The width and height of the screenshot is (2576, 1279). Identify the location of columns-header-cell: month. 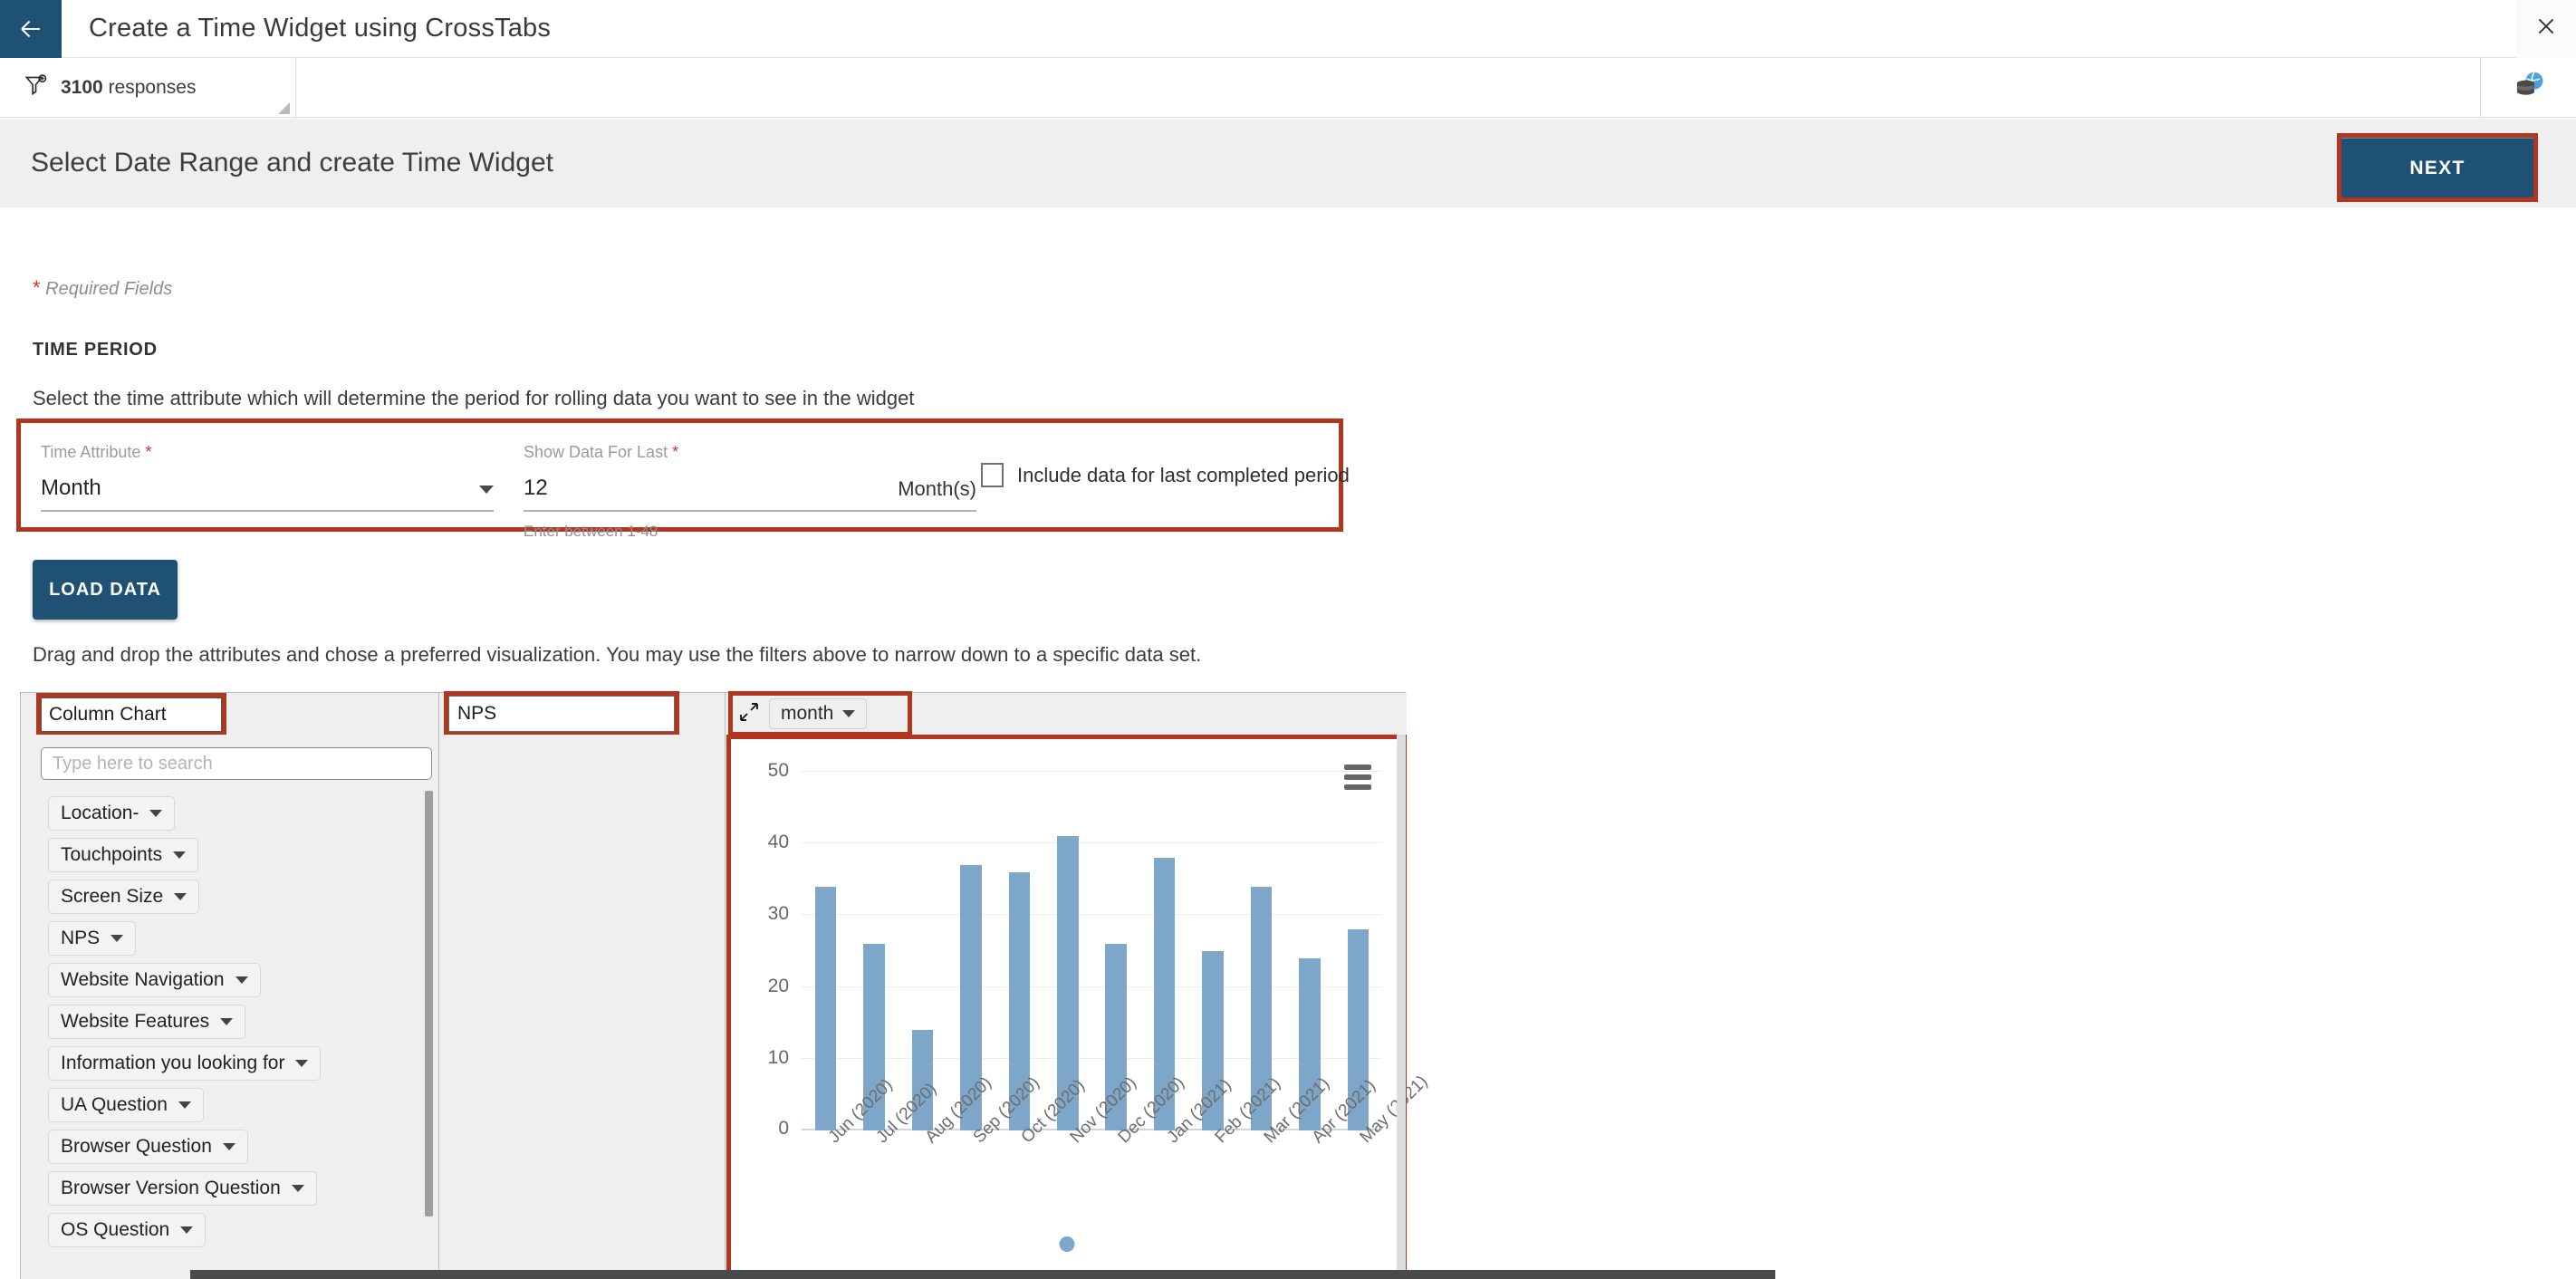
(1066, 713).